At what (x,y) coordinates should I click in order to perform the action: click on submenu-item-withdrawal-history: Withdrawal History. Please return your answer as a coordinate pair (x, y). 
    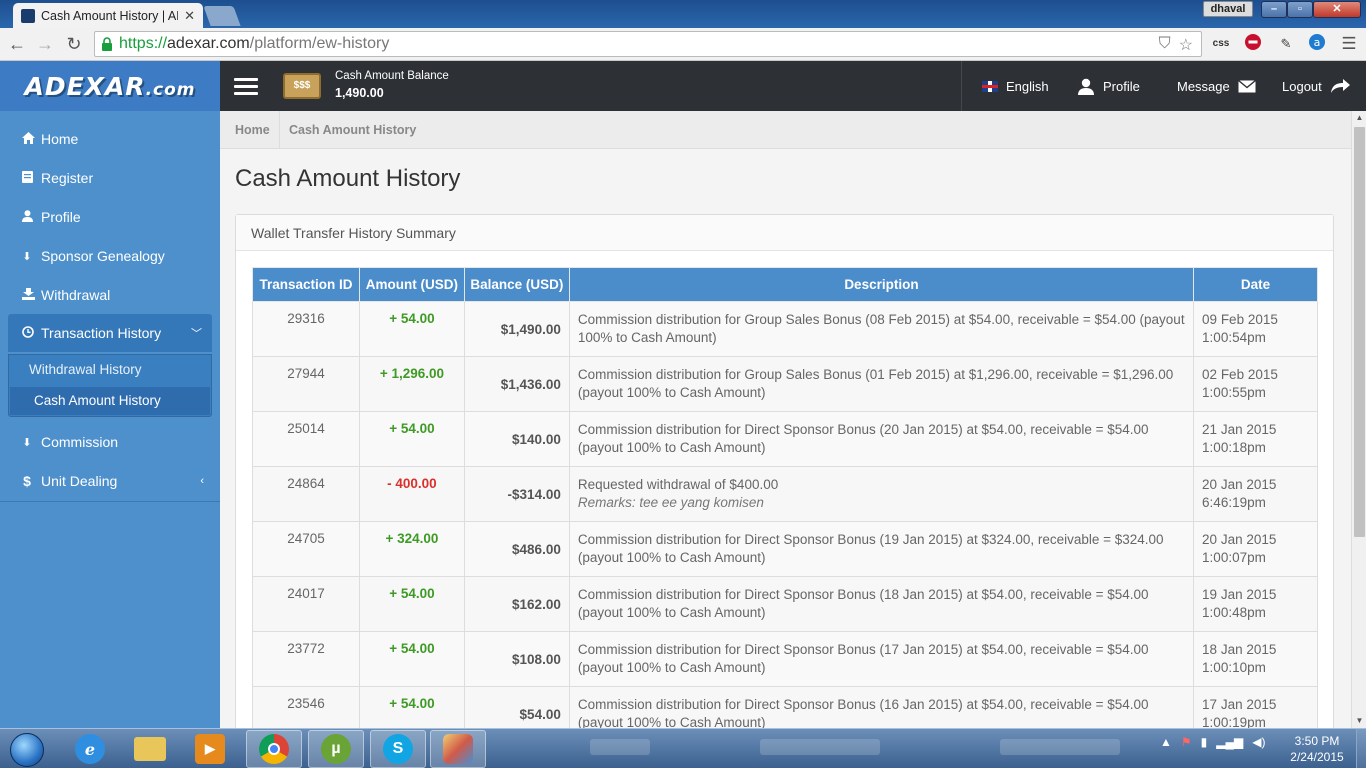
    Looking at the image, I should click on (85, 369).